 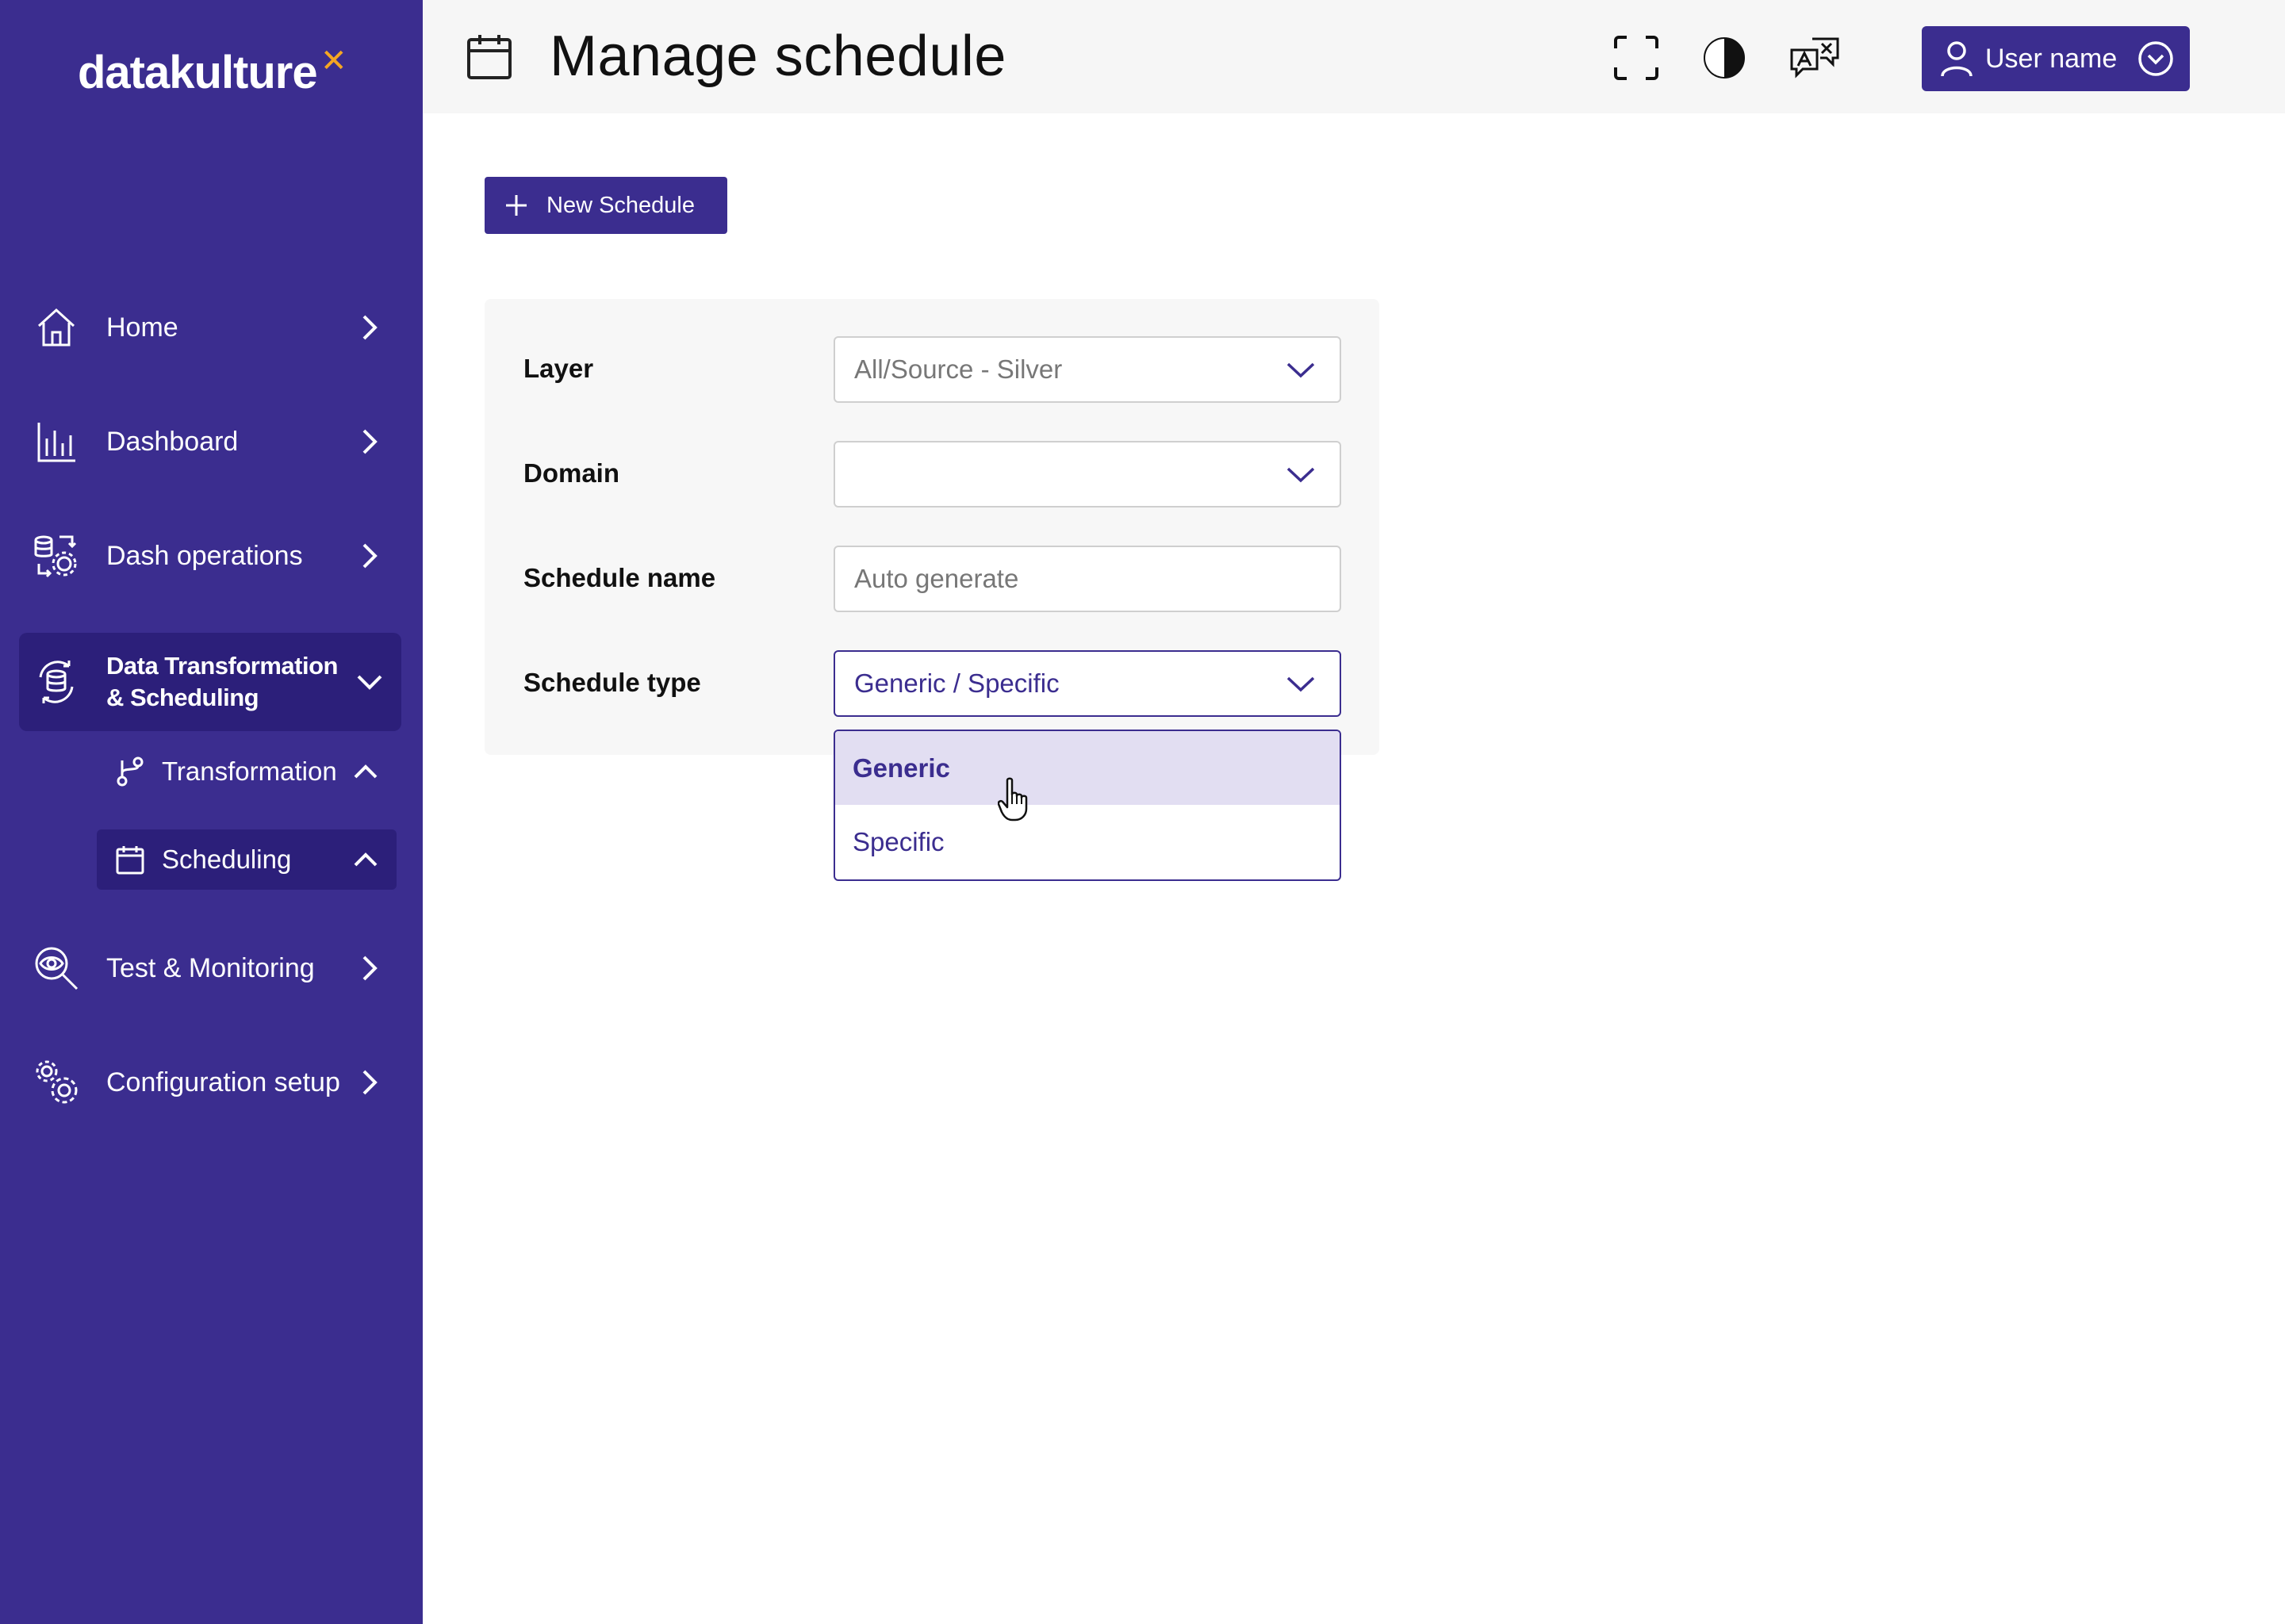 I want to click on sidebar-item-configuration-setup: Configuration setup, so click(x=210, y=1082).